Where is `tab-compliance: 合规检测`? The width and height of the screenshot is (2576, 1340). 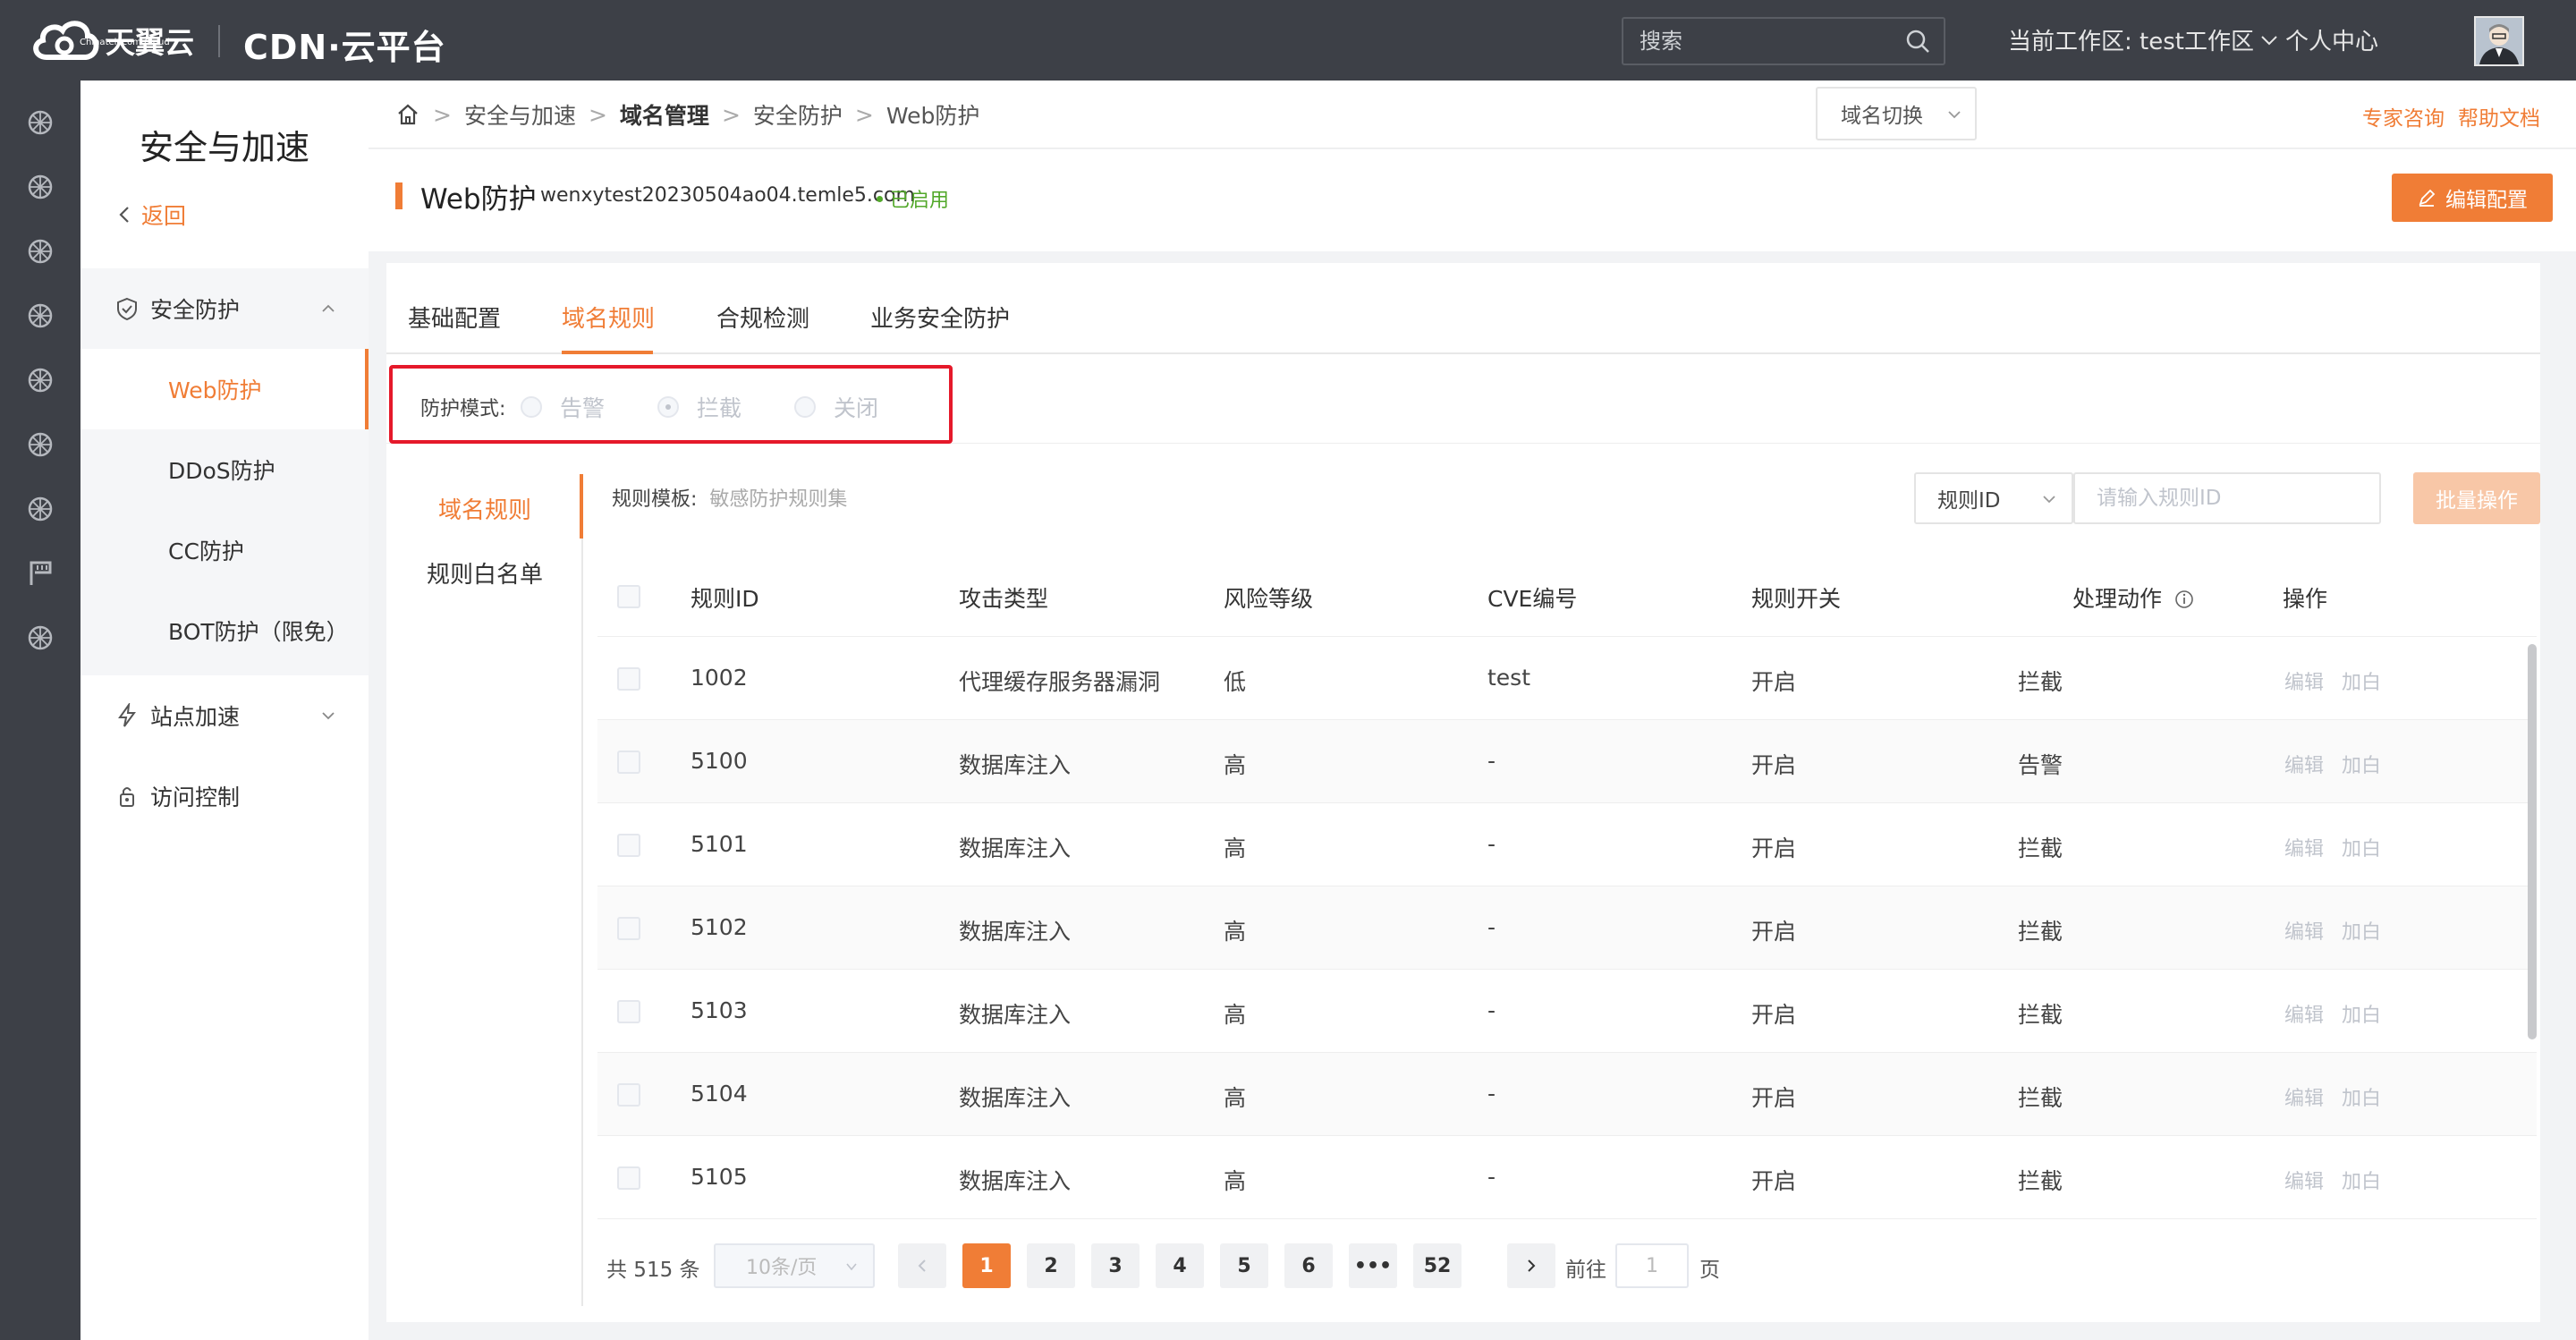
tab-compliance: 合规检测 is located at coordinates (762, 317).